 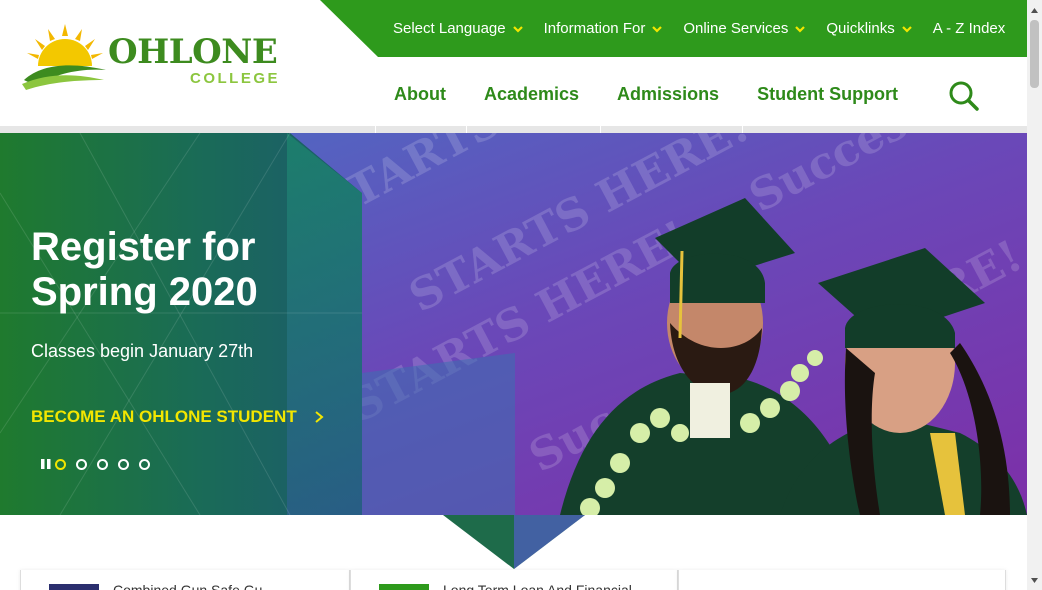 I want to click on carousel-controls, so click(x=100, y=464).